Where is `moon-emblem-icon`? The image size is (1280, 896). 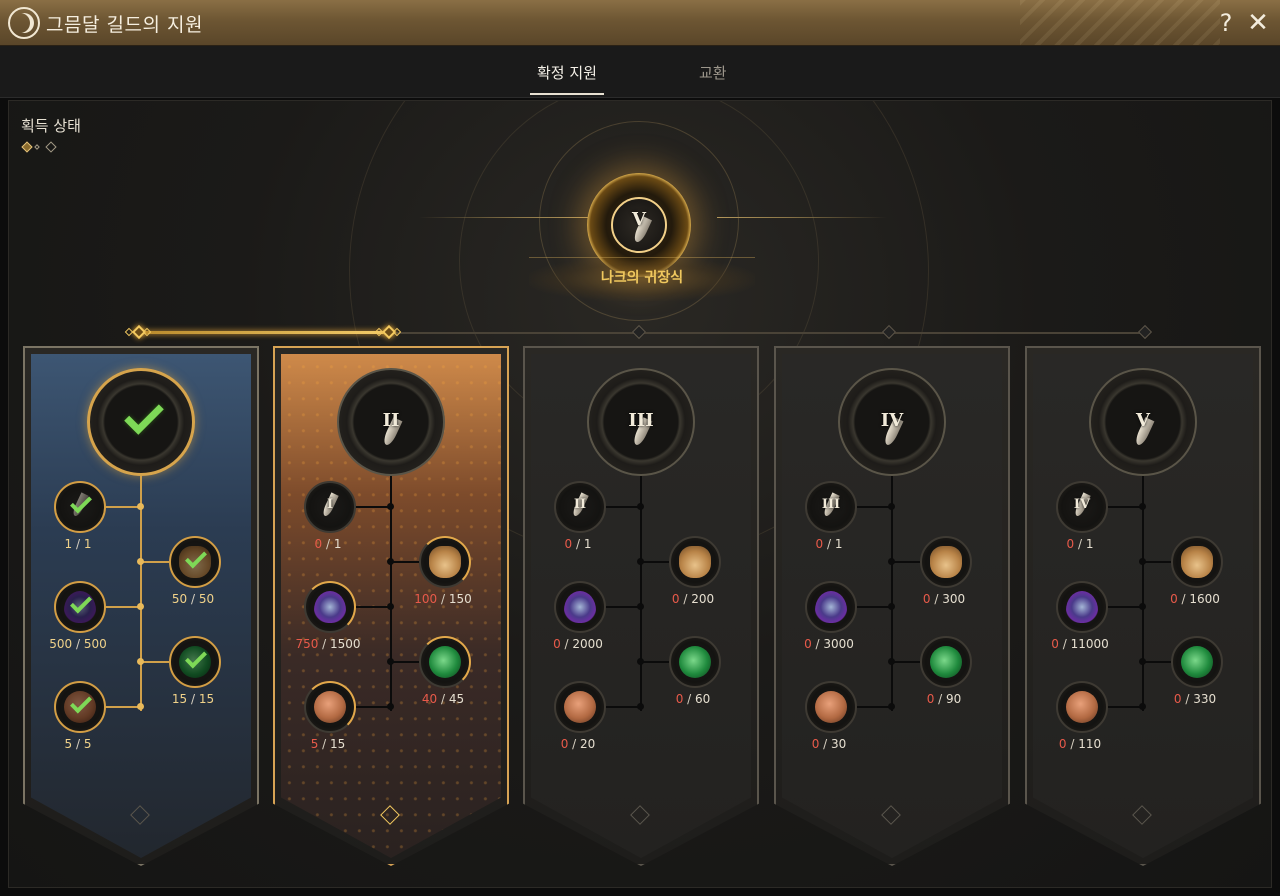 moon-emblem-icon is located at coordinates (24, 23).